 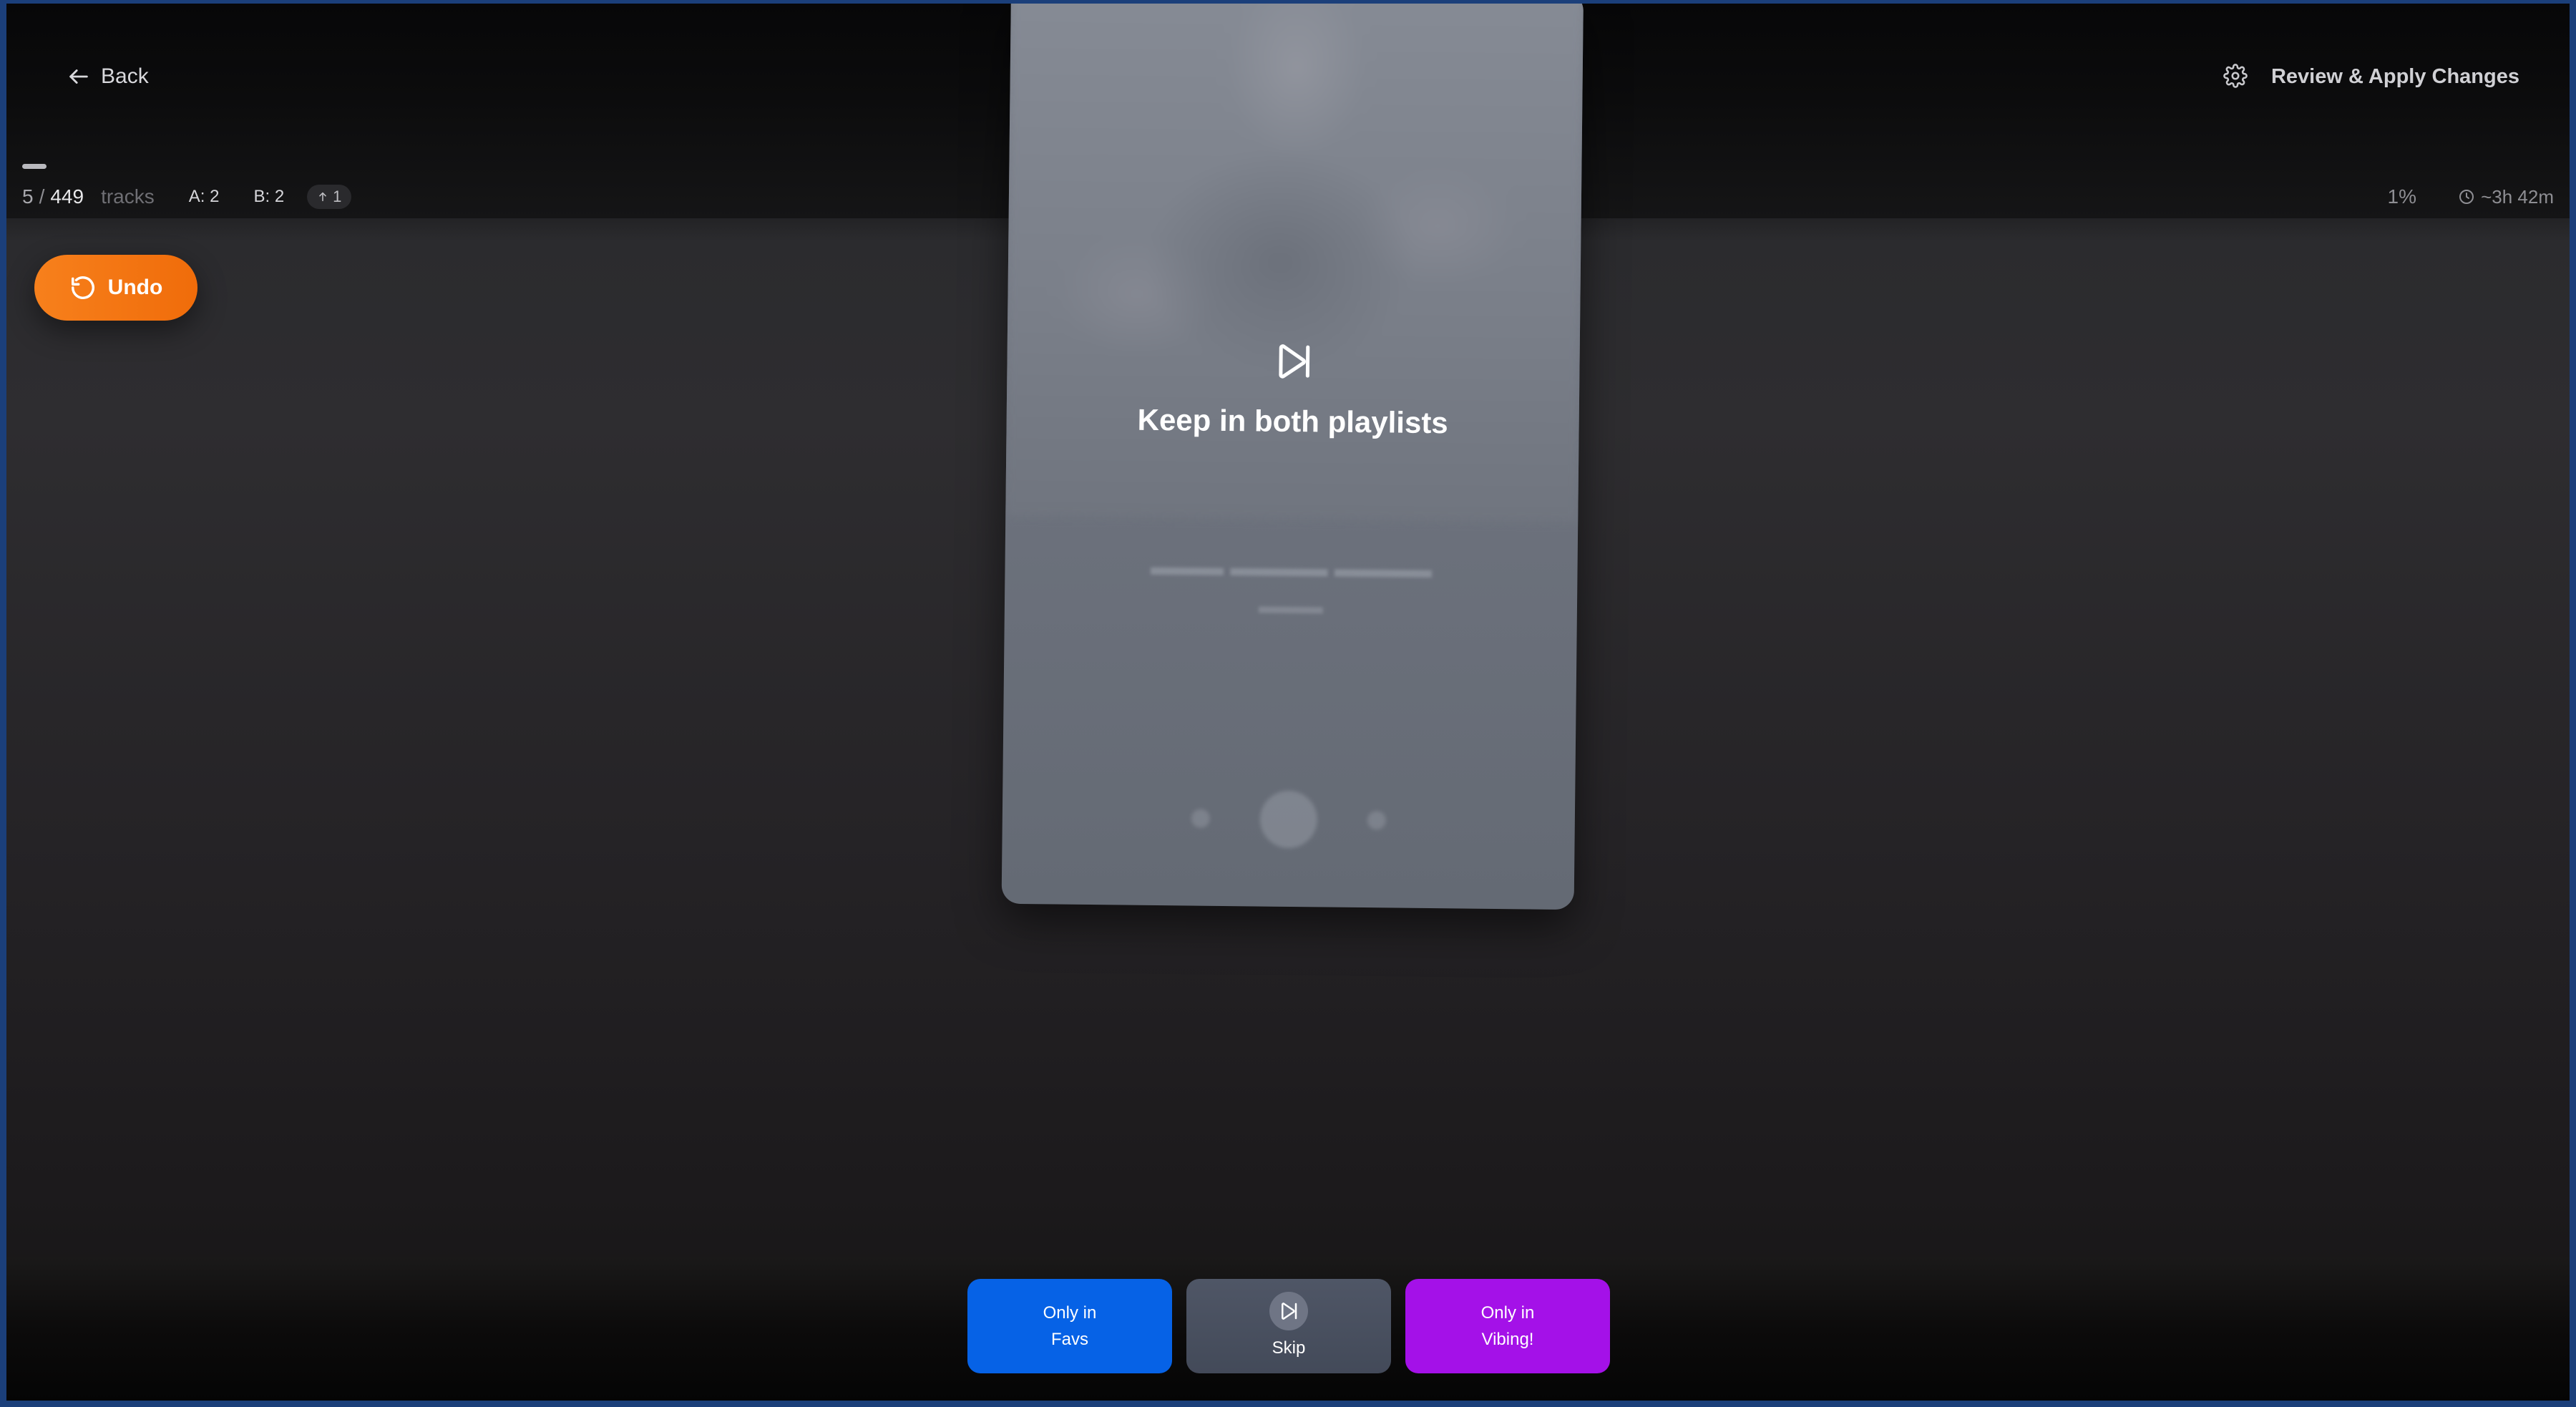 What do you see at coordinates (1291, 606) in the screenshot?
I see `track-artist-blurred: ▬▬▬` at bounding box center [1291, 606].